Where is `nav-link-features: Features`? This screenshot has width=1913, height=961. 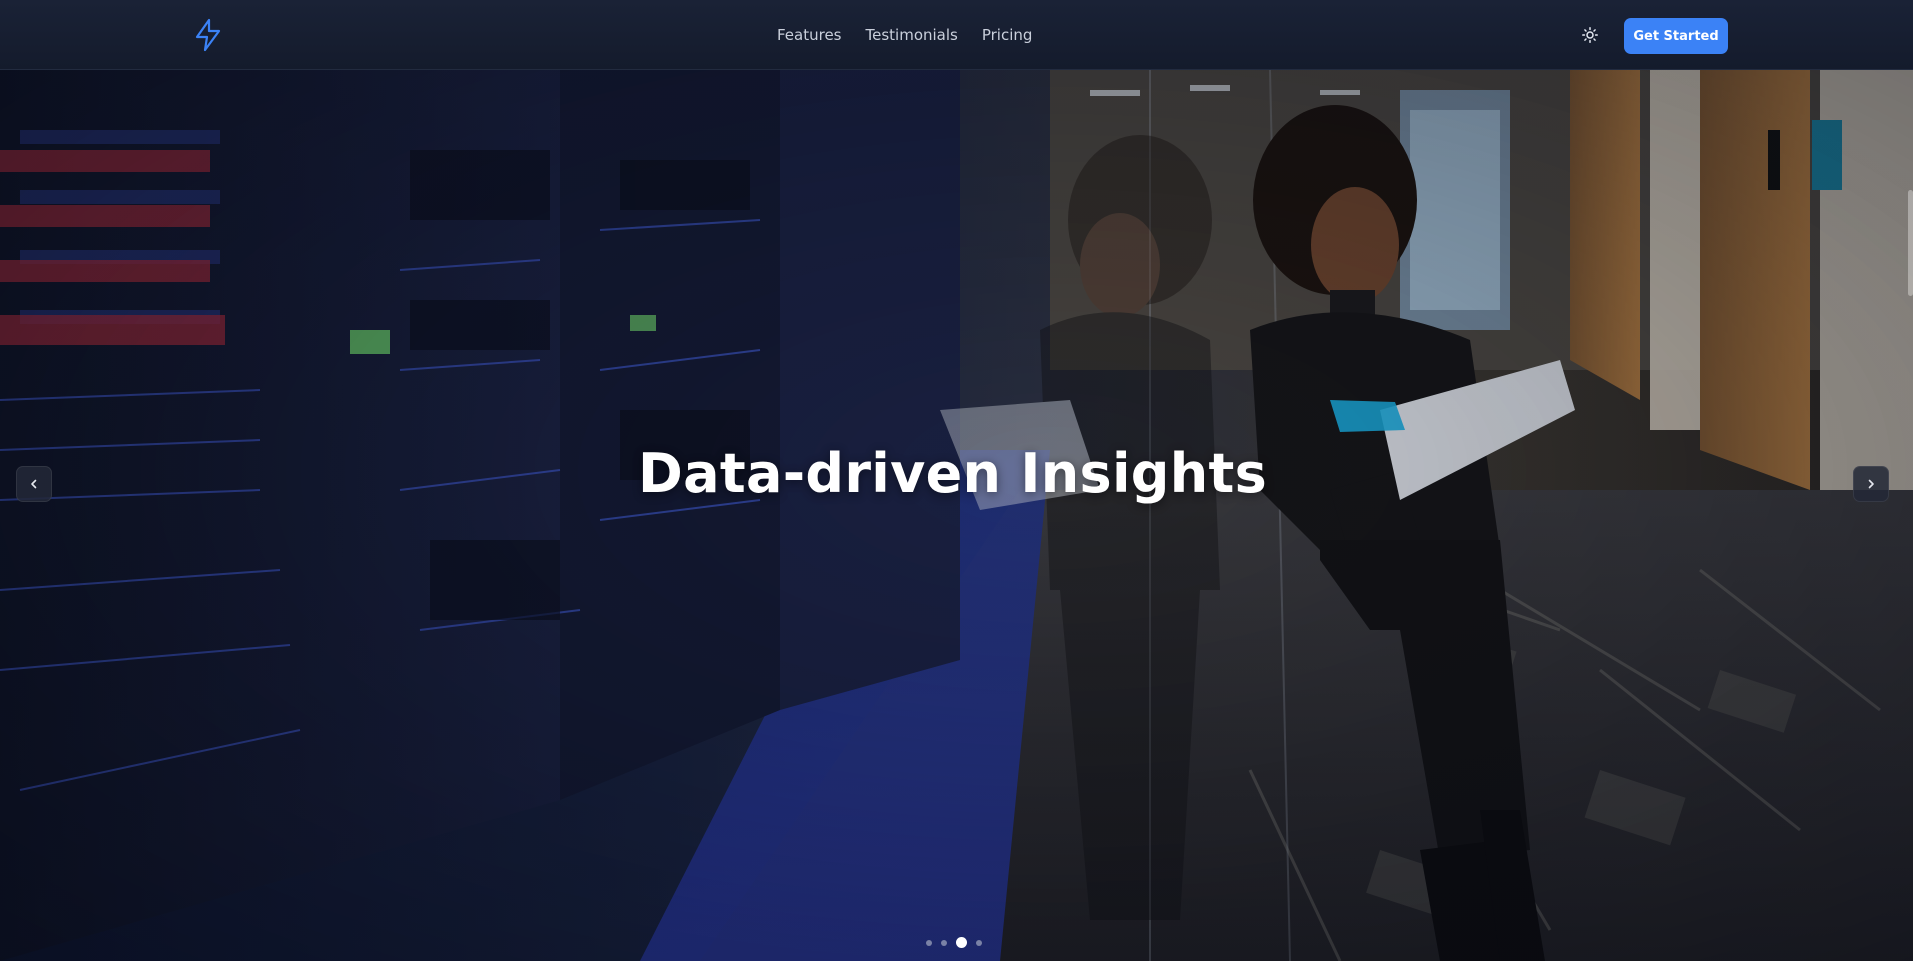
nav-link-features: Features is located at coordinates (809, 35).